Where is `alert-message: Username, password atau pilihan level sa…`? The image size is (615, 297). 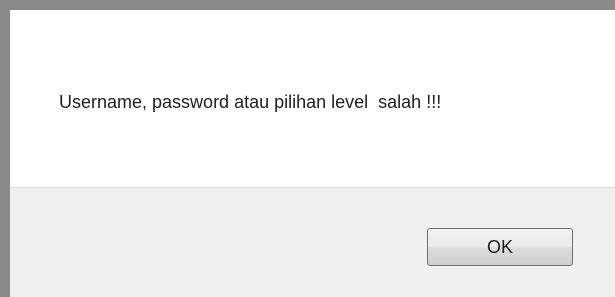
alert-message: Username, password atau pilihan level sa… is located at coordinates (250, 102).